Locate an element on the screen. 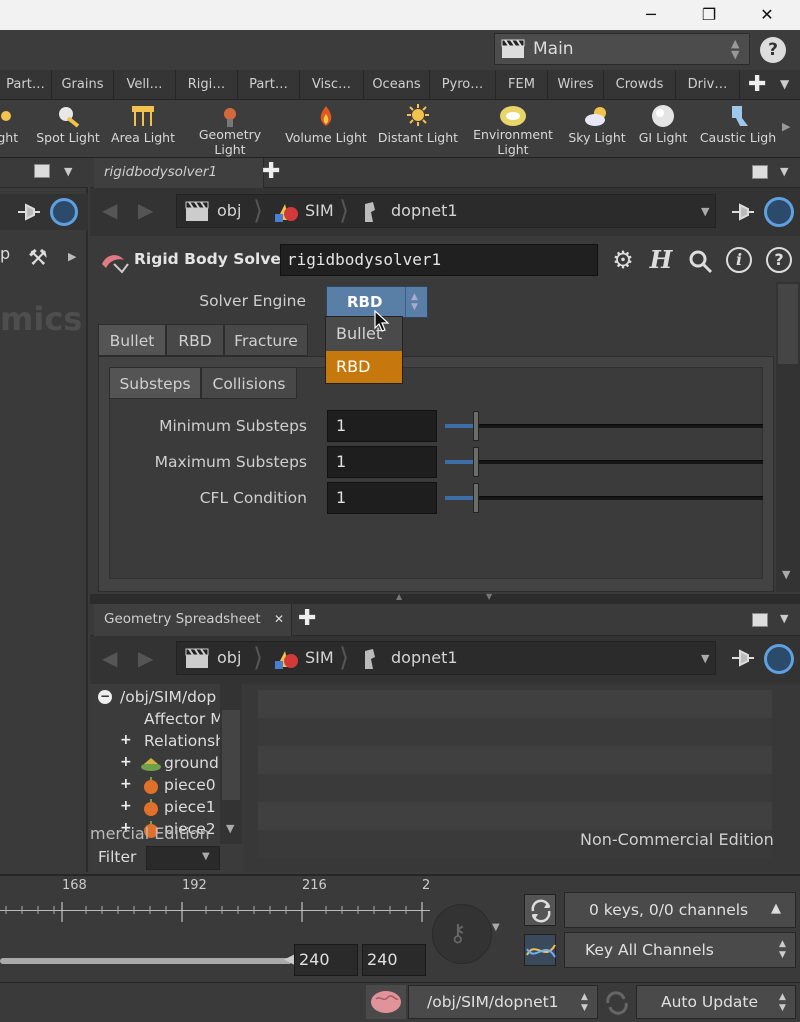  shelf-menu-icon: ▼ is located at coordinates (784, 84).